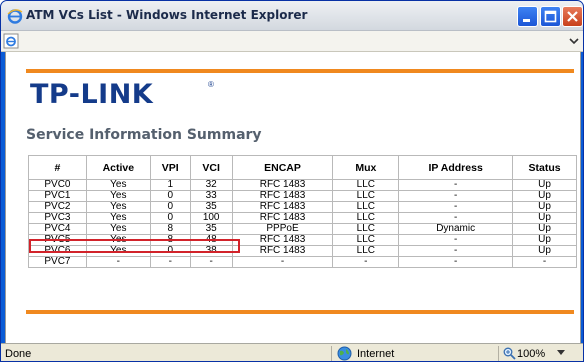 This screenshot has height=362, width=584. I want to click on globe-icon, so click(344, 353).